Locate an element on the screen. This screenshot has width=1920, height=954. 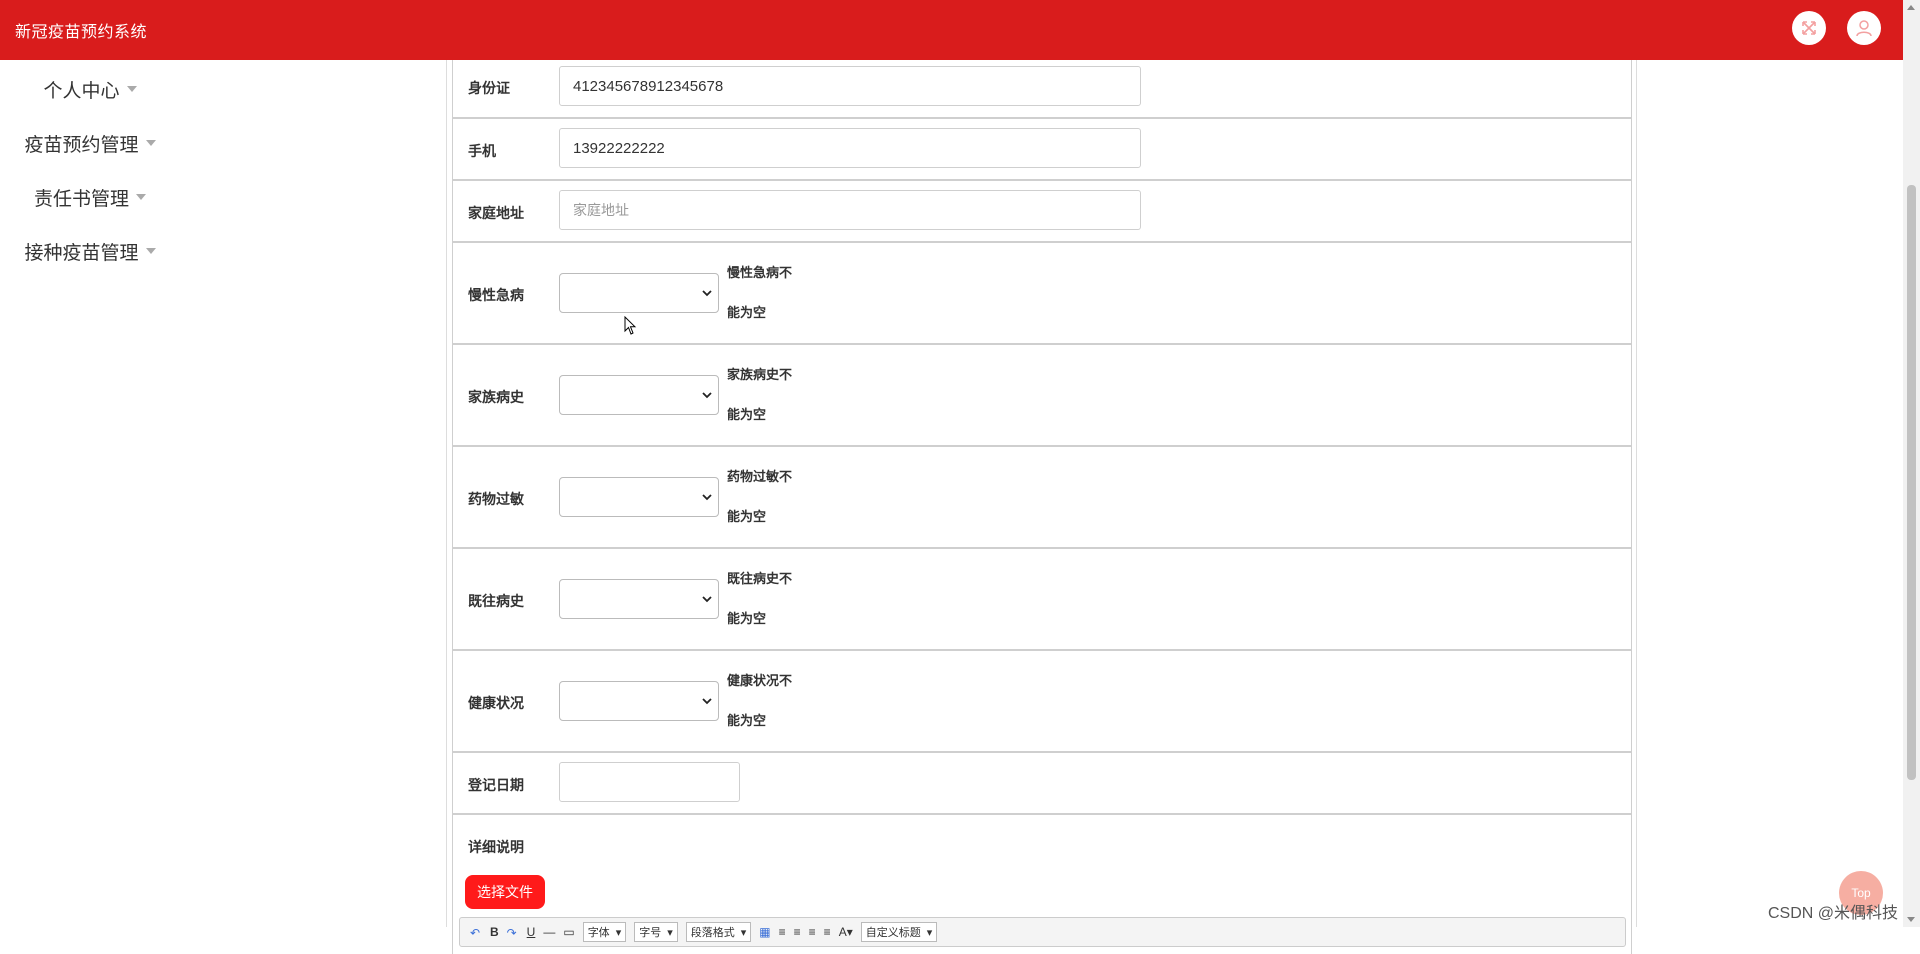
chronic-error-line2: 能为空 is located at coordinates (747, 312).